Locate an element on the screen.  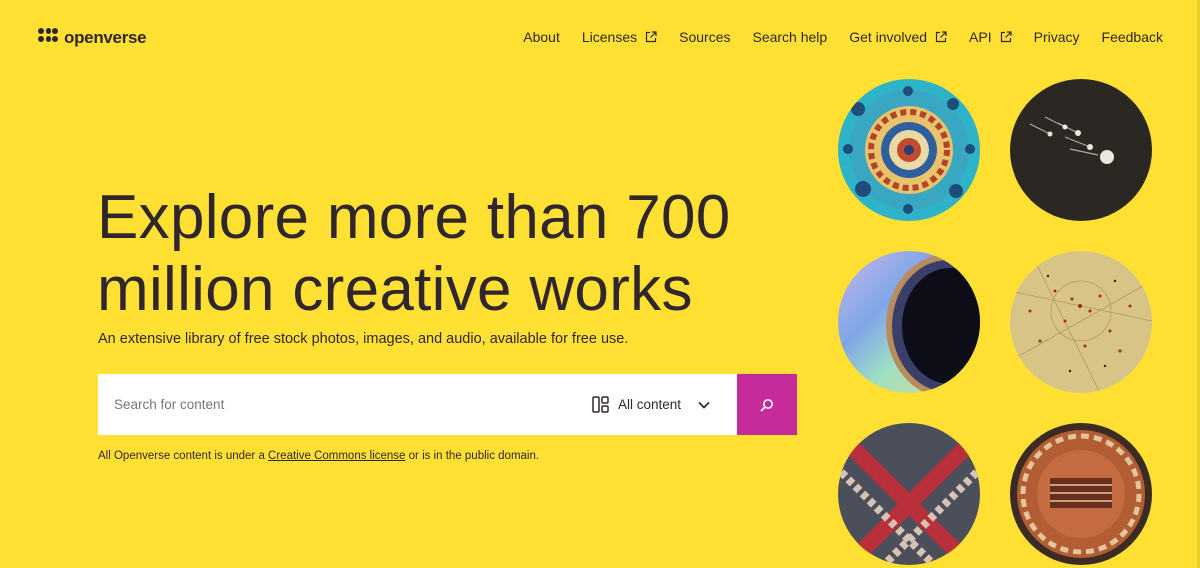
nav-privacy: Privacy is located at coordinates (1057, 37).